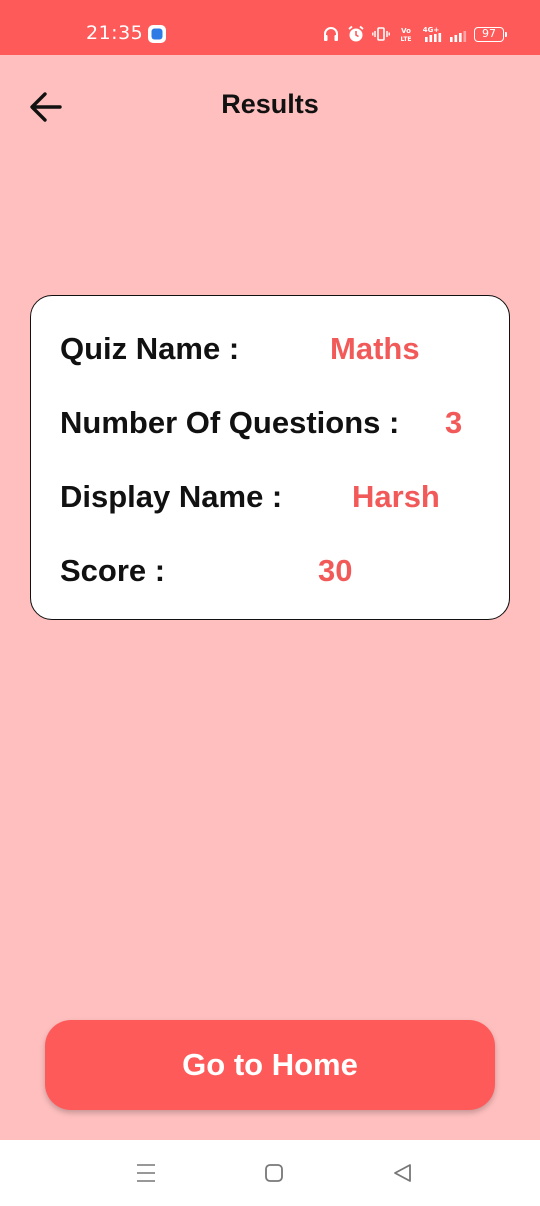  I want to click on back-nav-button, so click(403, 1173).